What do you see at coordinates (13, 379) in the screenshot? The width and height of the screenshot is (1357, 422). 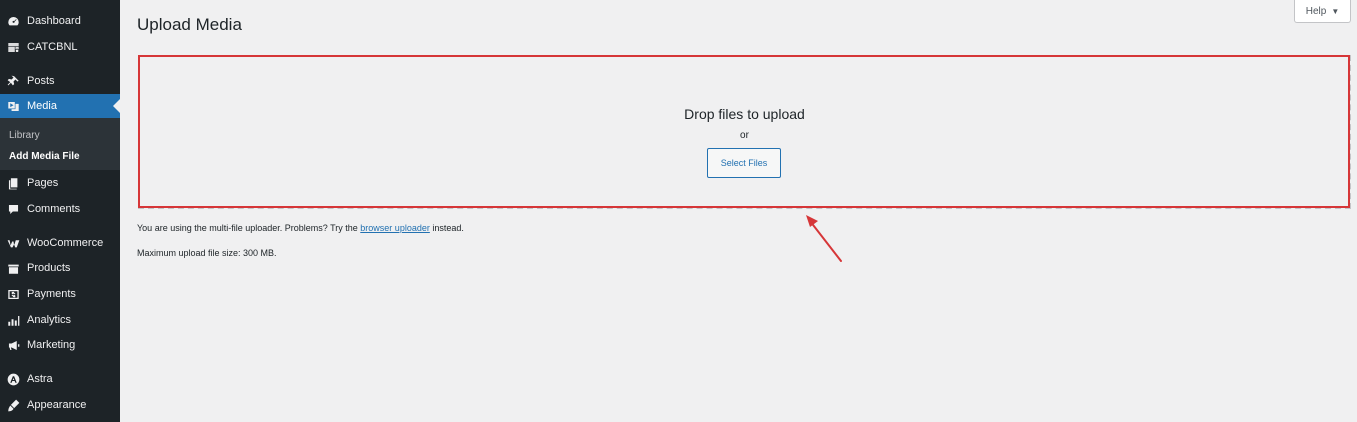 I see `astra-icon` at bounding box center [13, 379].